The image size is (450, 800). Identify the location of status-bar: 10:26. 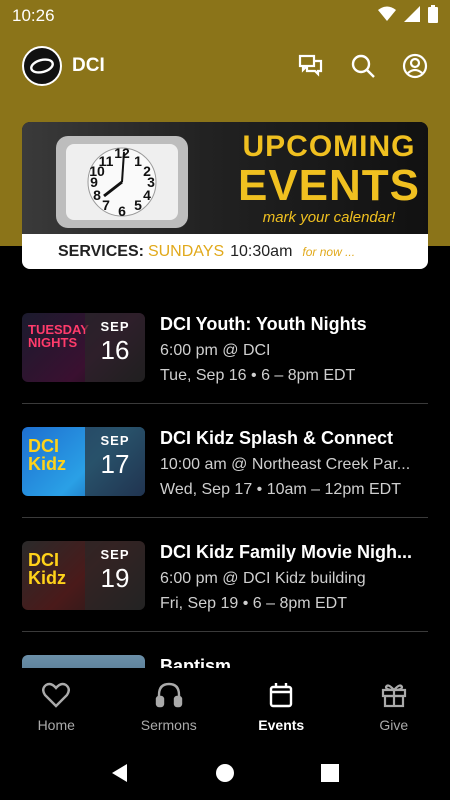
(225, 16).